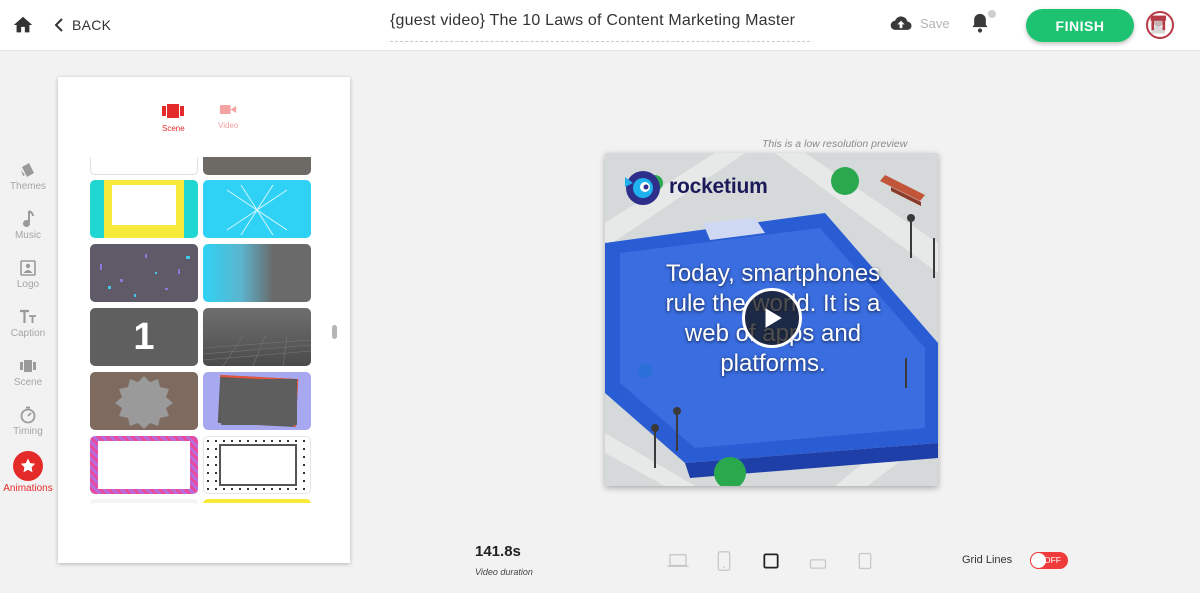 Image resolution: width=1200 pixels, height=593 pixels. Describe the element at coordinates (724, 561) in the screenshot. I see `phone-icon` at that location.